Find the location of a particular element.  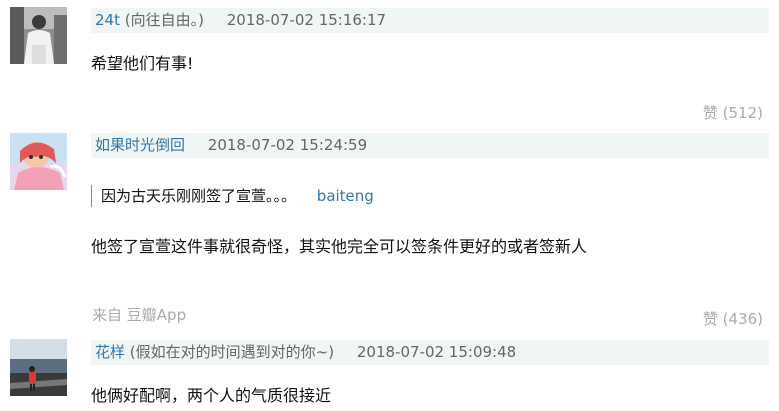

comment-meta: 花样 (假如在对的时间遇到对的你~) 2018-07-02 15:09:48 is located at coordinates (430, 352).